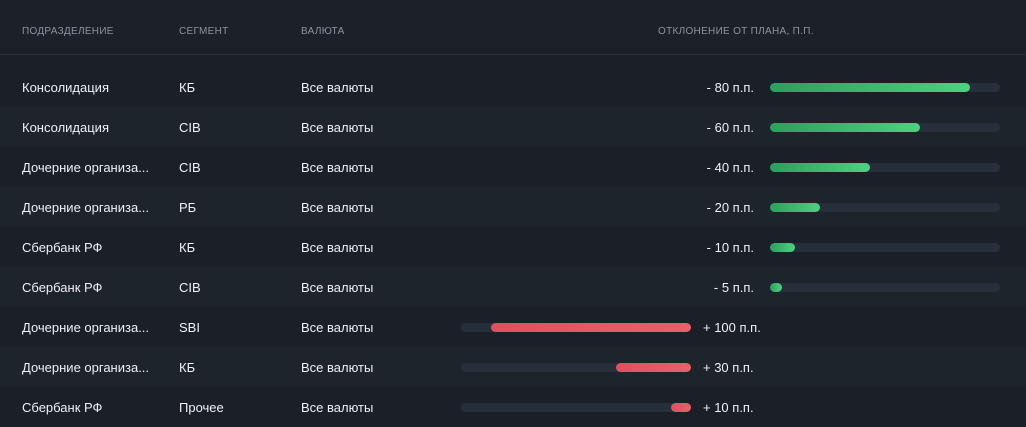 The height and width of the screenshot is (427, 1026). I want to click on column-header-segment: Сегмент, so click(204, 31).